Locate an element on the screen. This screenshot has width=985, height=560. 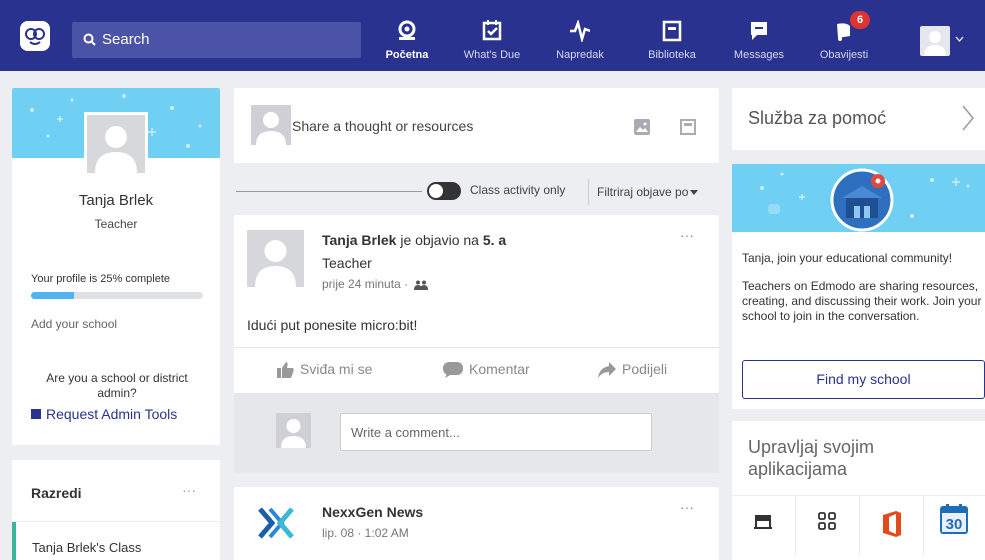
classes-title: Razredi is located at coordinates (56, 493).